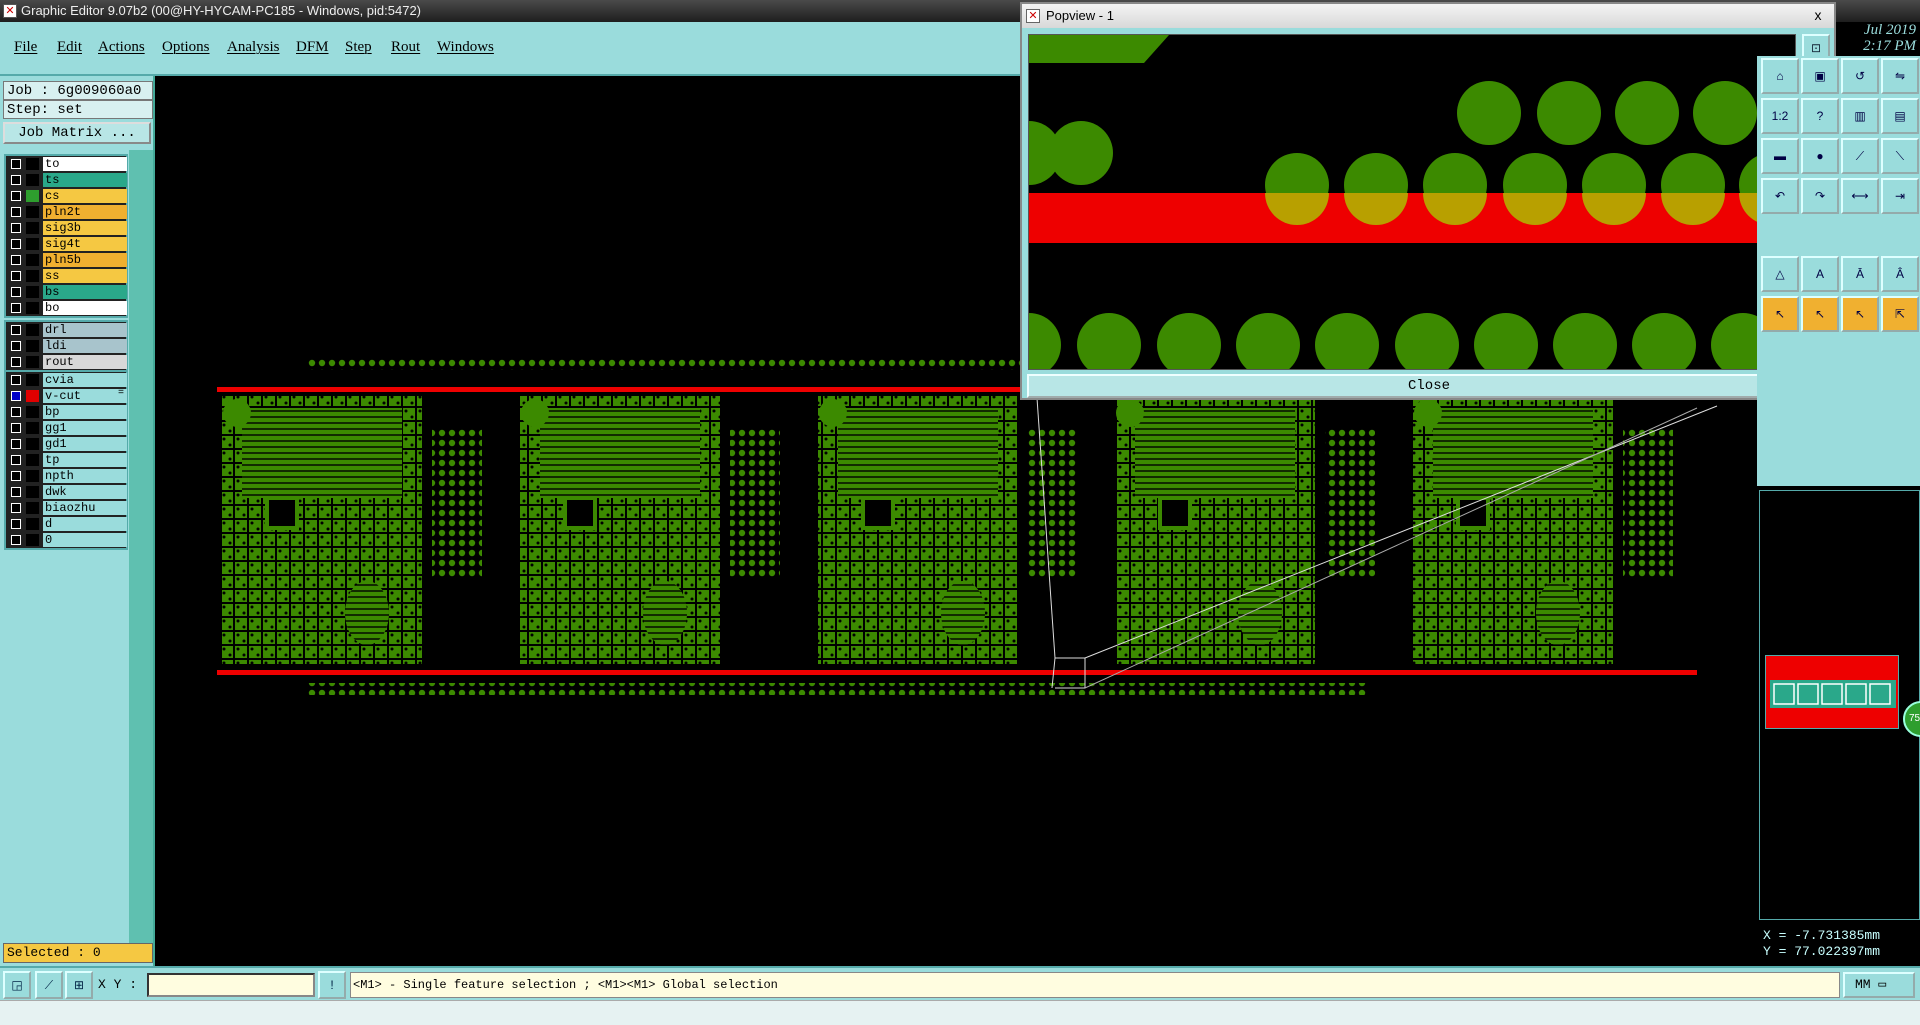  What do you see at coordinates (85, 276) in the screenshot?
I see `layer-name: ss` at bounding box center [85, 276].